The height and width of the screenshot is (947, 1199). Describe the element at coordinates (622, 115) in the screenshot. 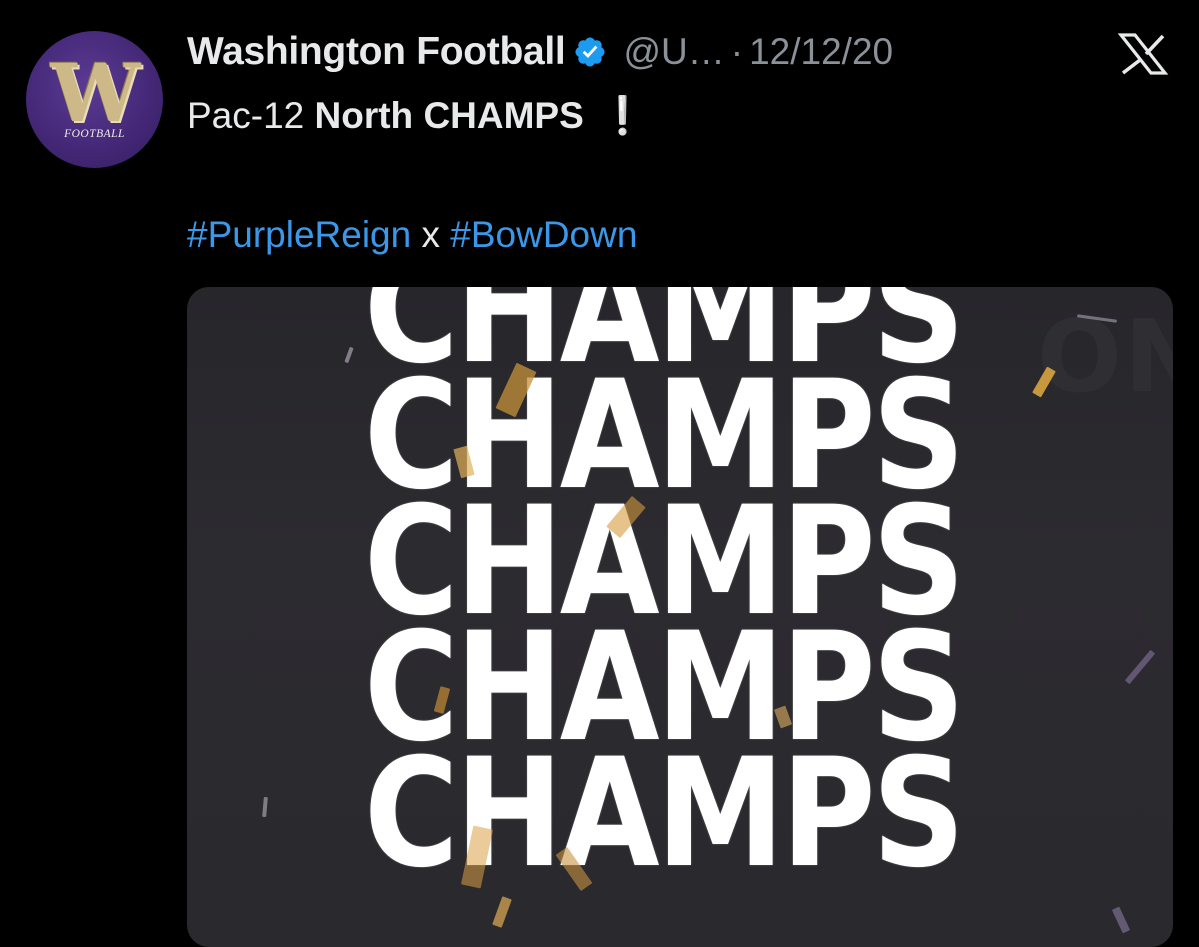

I see `exclamation-emoji: ❕` at that location.